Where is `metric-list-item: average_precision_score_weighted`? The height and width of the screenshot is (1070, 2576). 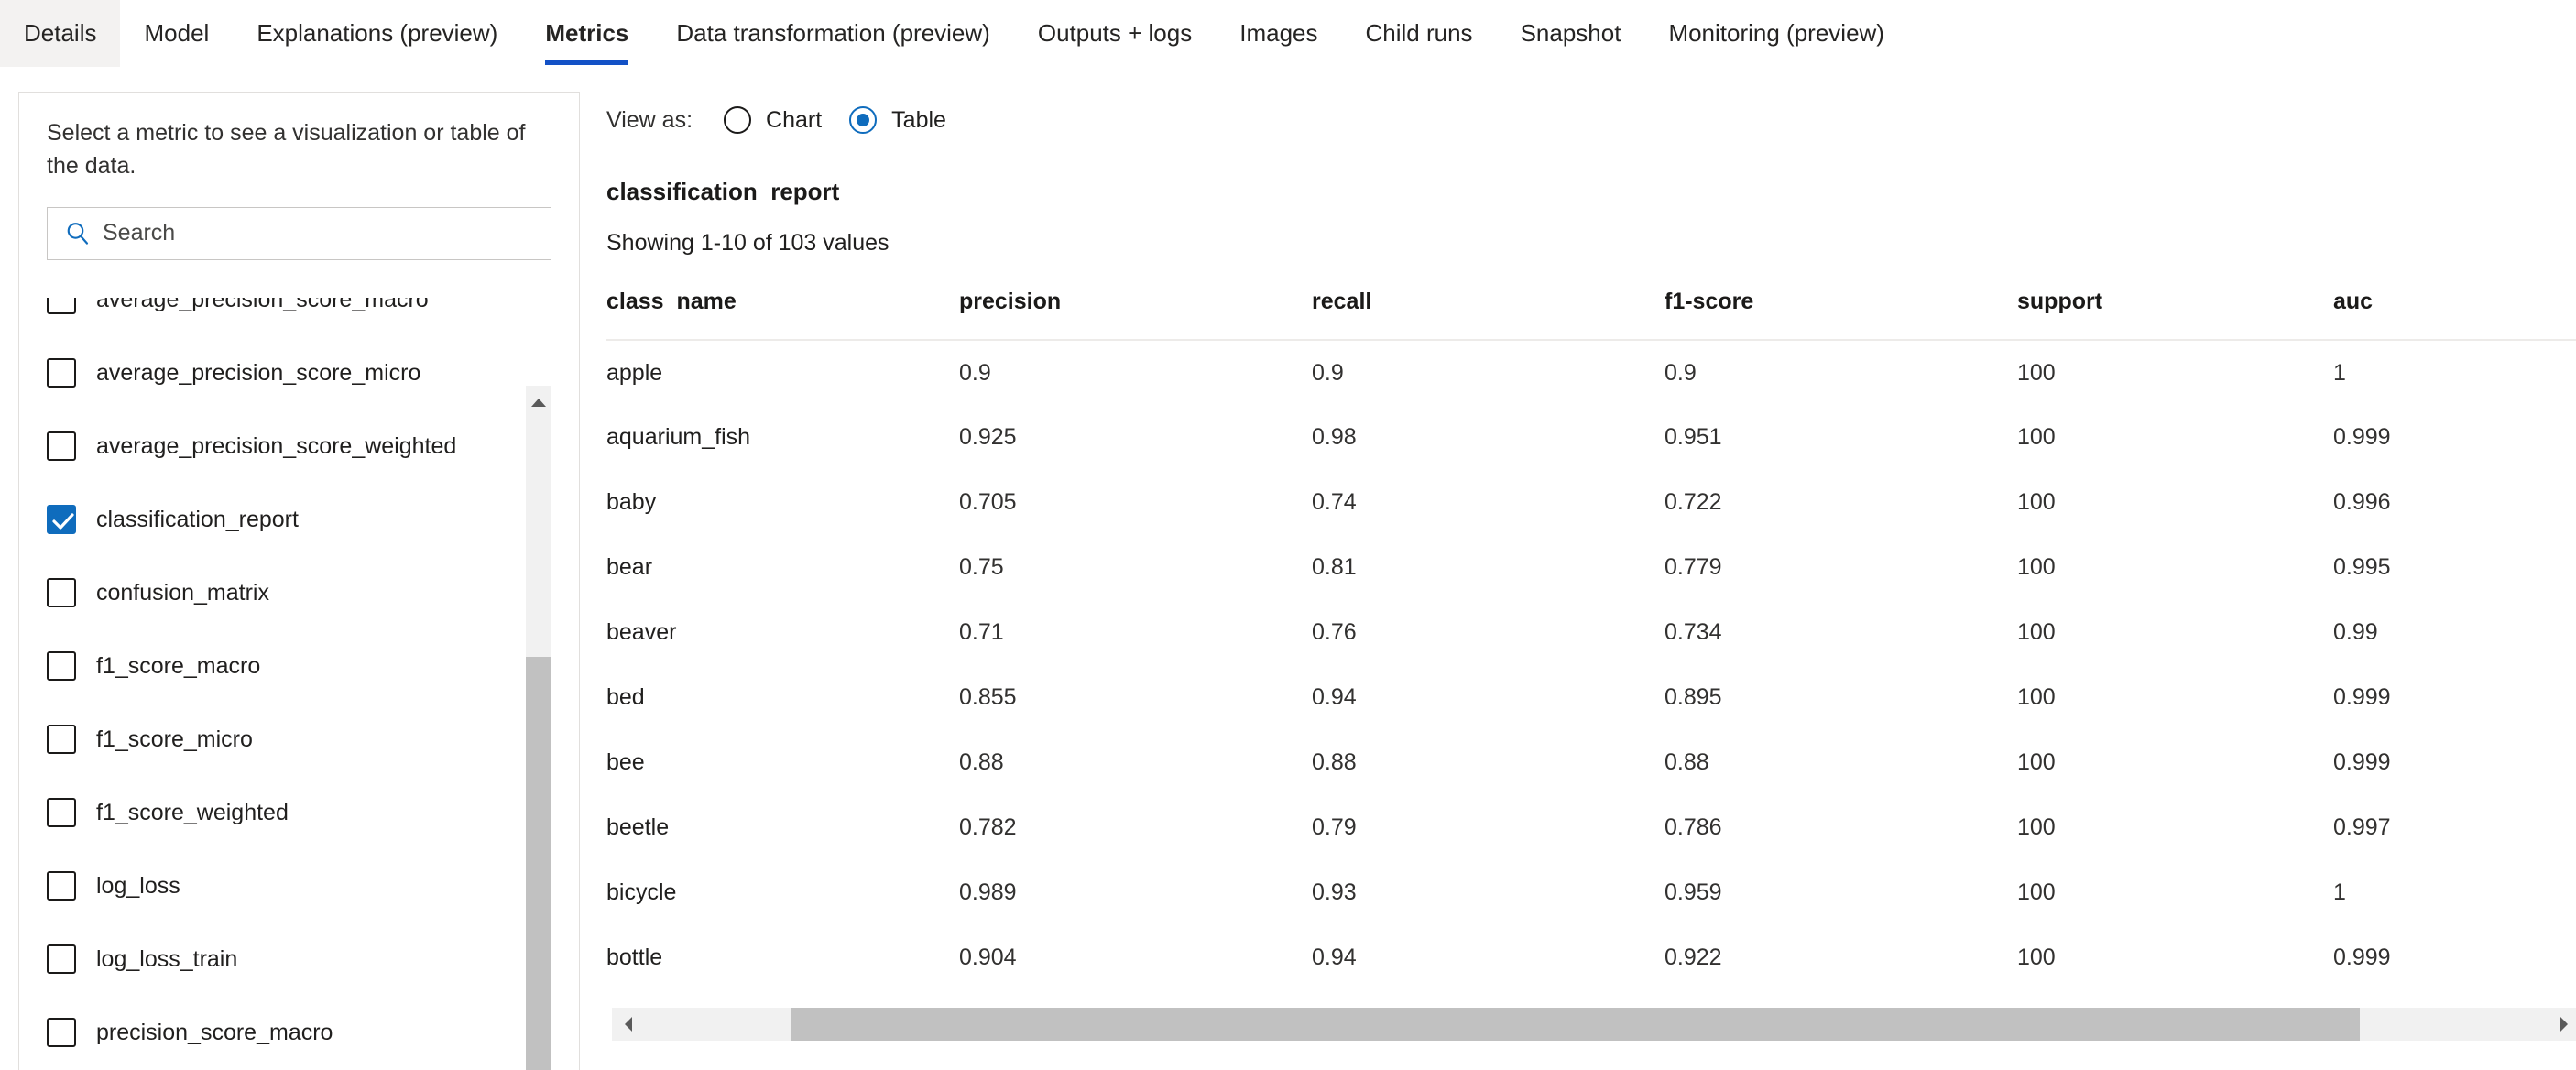 metric-list-item: average_precision_score_weighted is located at coordinates (299, 446).